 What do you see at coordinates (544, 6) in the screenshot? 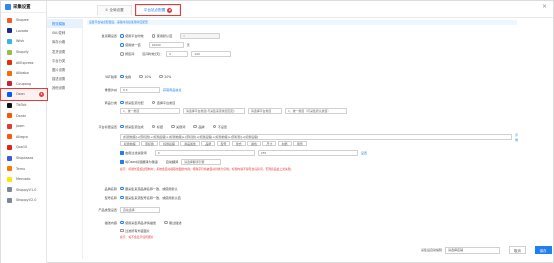
I see `close-icon: ×` at bounding box center [544, 6].